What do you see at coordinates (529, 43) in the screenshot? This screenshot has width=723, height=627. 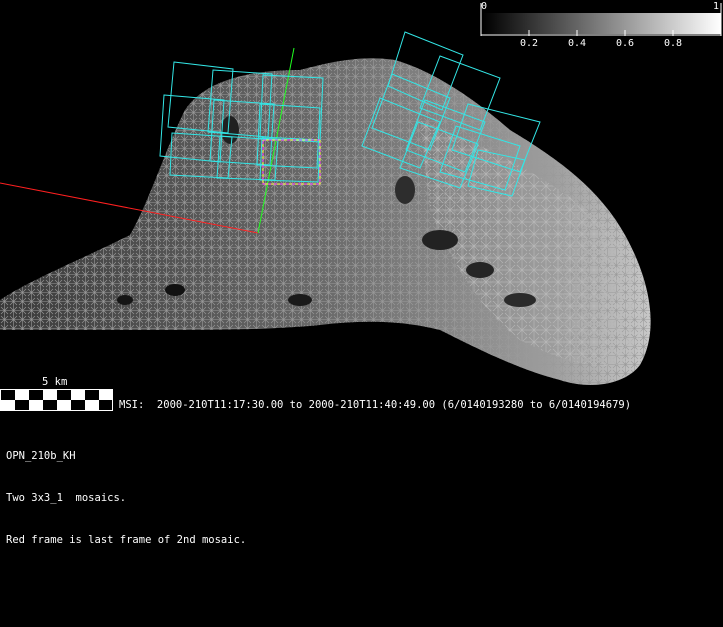 I see `colorbar-tick-0-2: 0.2` at bounding box center [529, 43].